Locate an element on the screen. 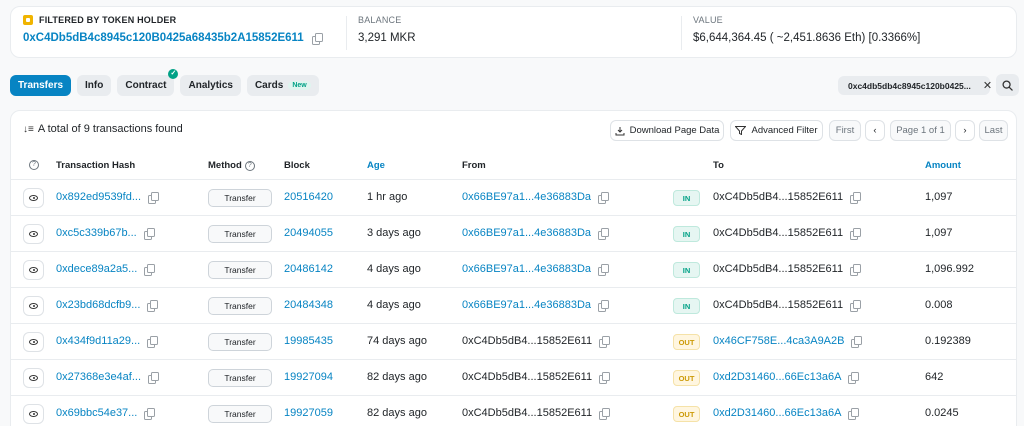 This screenshot has width=1024, height=426. advanced-filter-button: Advanced Filter is located at coordinates (776, 130).